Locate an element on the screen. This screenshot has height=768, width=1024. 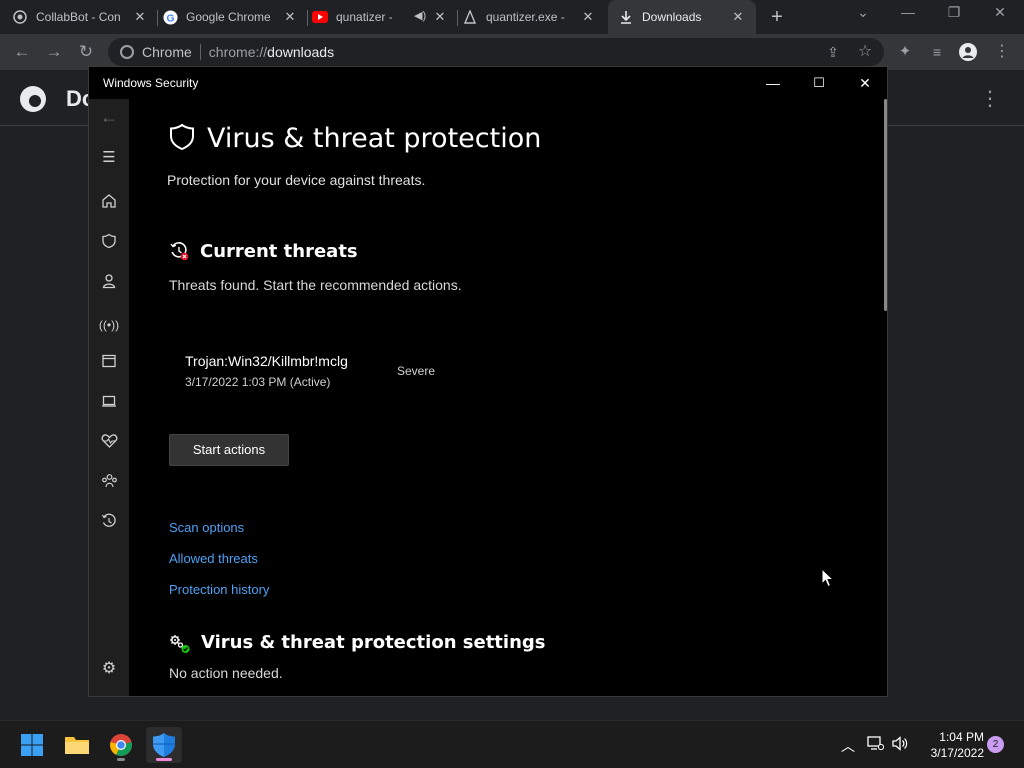
device-health-heart-icon is located at coordinates (109, 445).